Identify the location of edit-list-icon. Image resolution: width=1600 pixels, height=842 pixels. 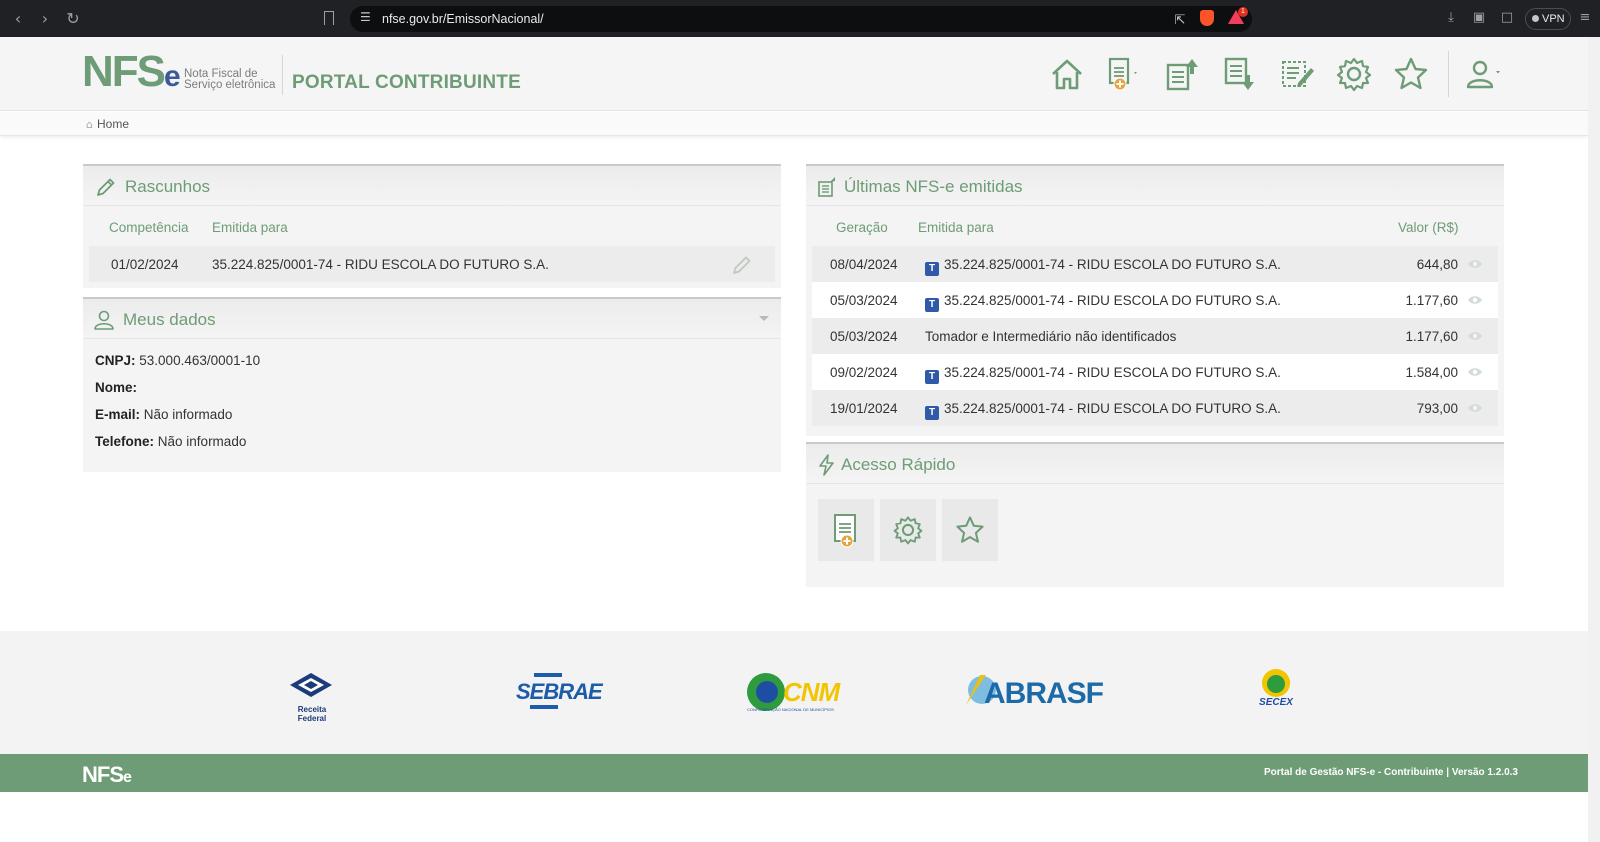
(1297, 74).